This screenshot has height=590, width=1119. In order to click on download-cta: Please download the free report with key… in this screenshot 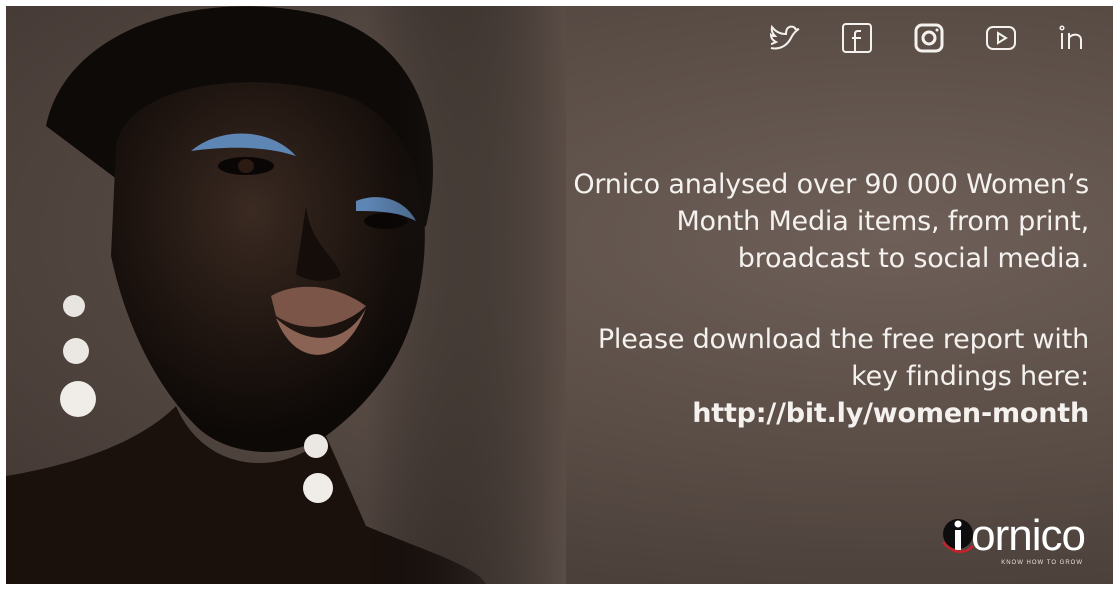, I will do `click(769, 376)`.